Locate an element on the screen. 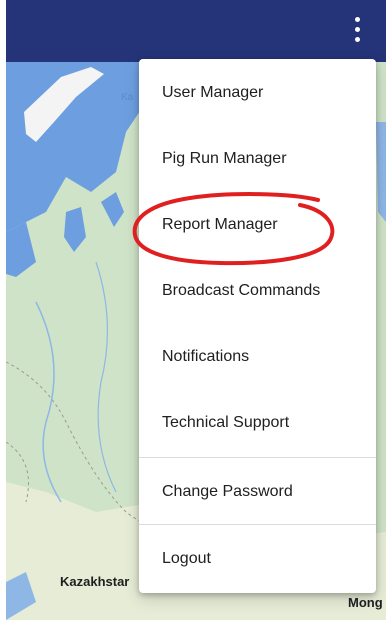  menu-item-report-manager: Report Manager is located at coordinates (257, 225).